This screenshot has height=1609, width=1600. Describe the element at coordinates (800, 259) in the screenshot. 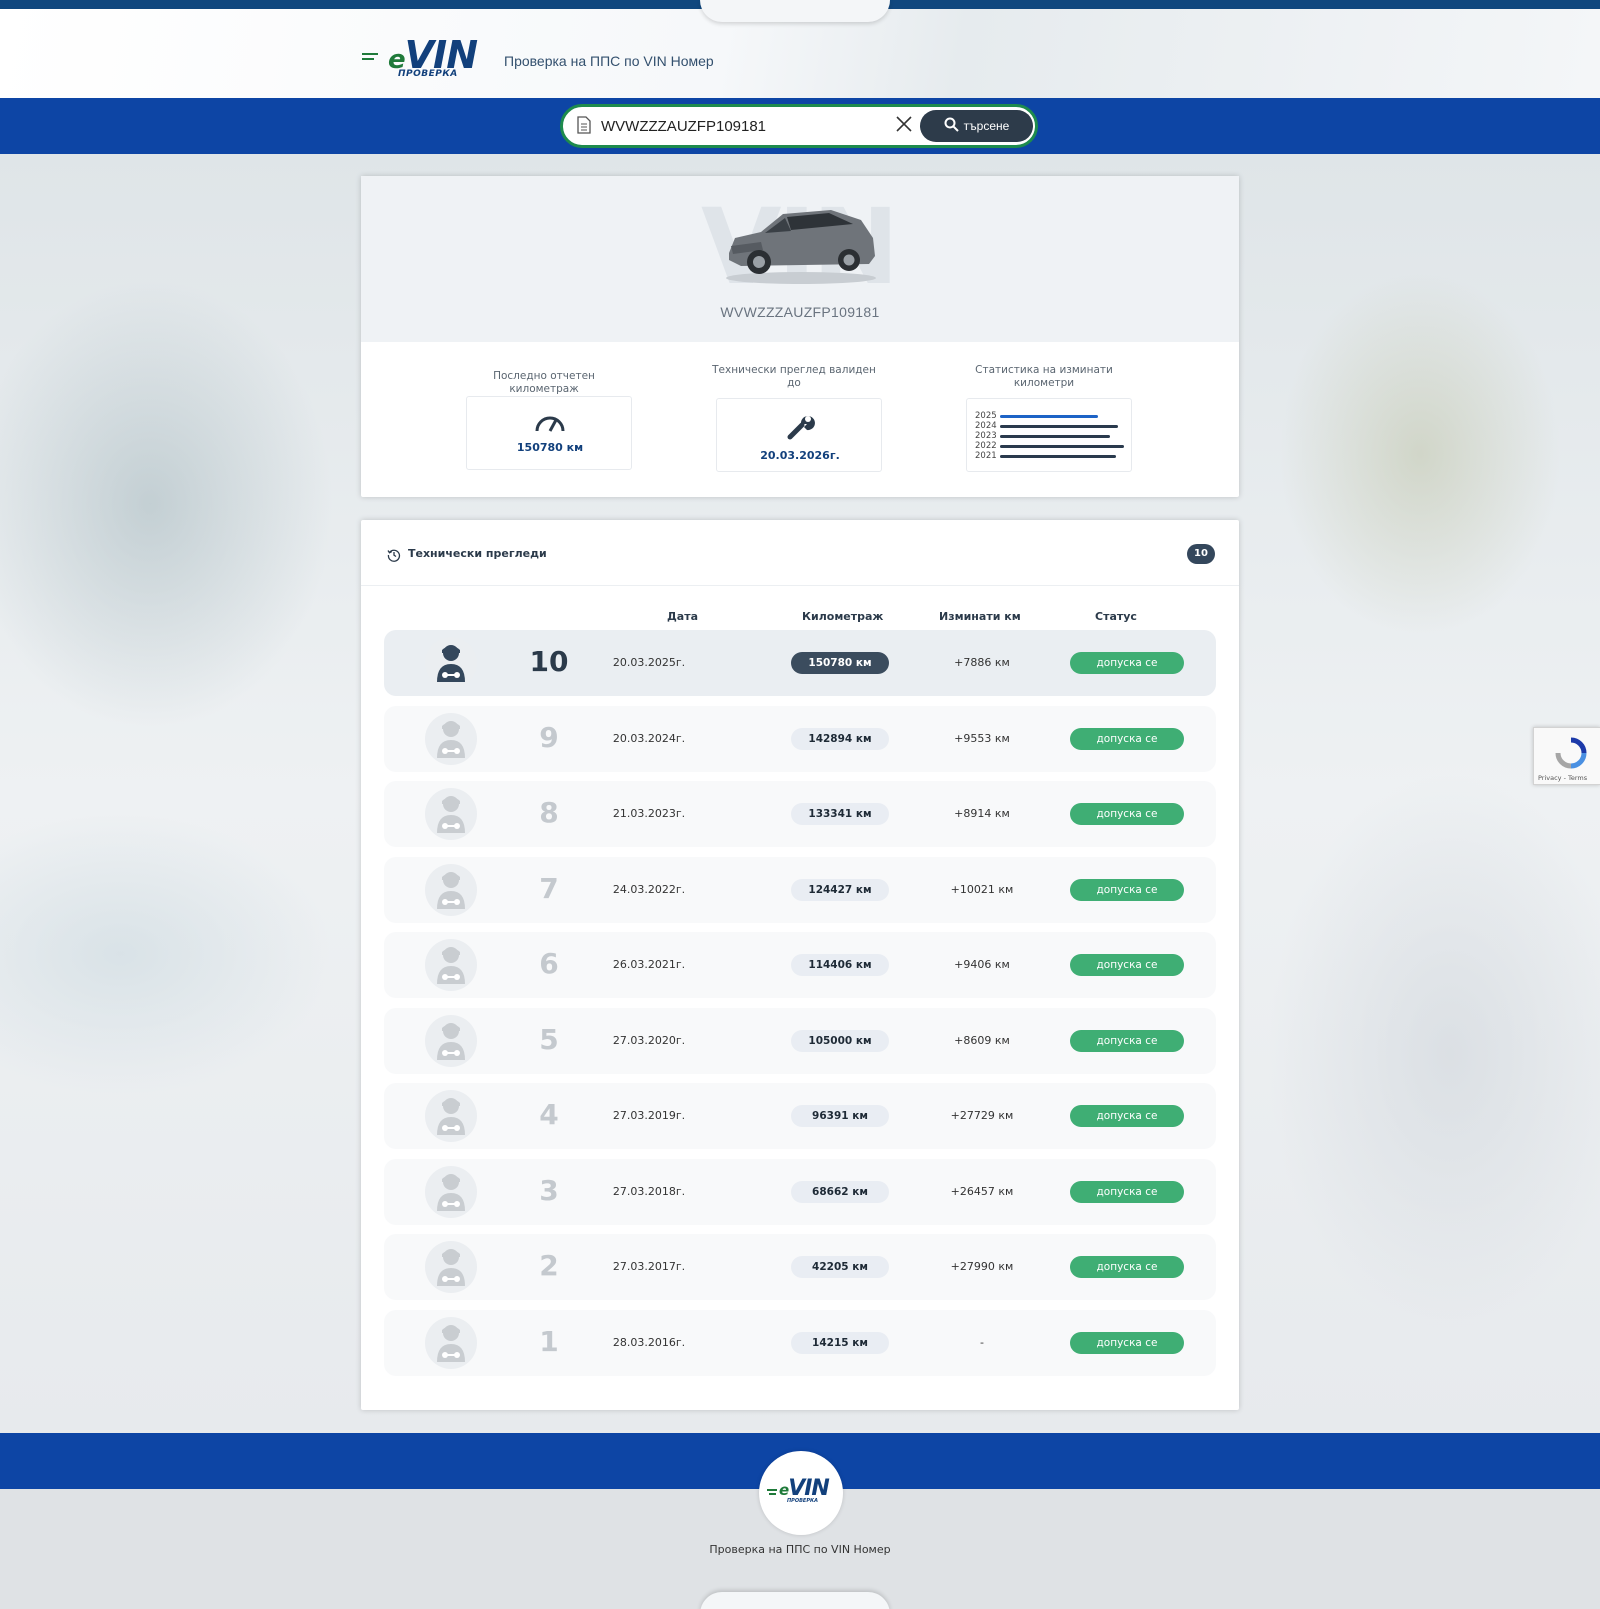

I see `vehicle-hero: VIN WVWZZZAUZFP109181` at that location.